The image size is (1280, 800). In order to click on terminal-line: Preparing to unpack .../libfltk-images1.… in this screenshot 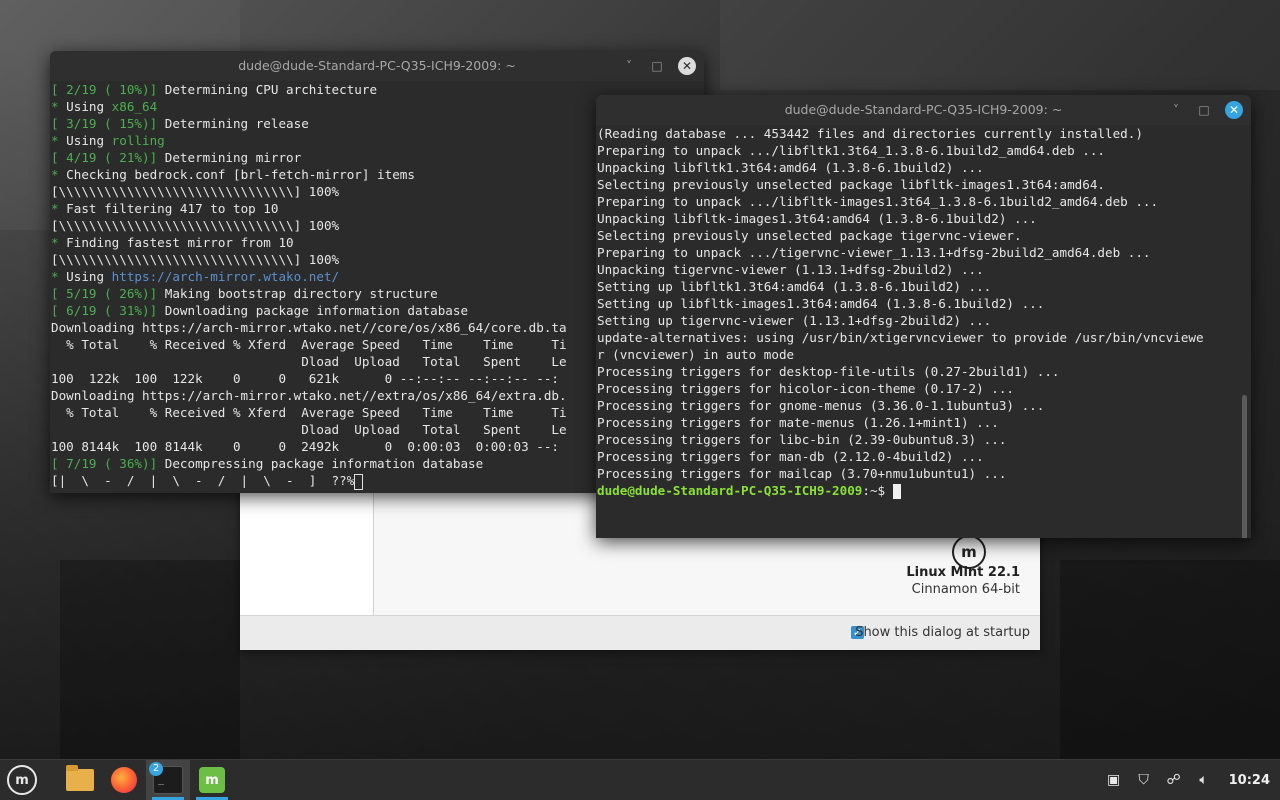, I will do `click(878, 201)`.